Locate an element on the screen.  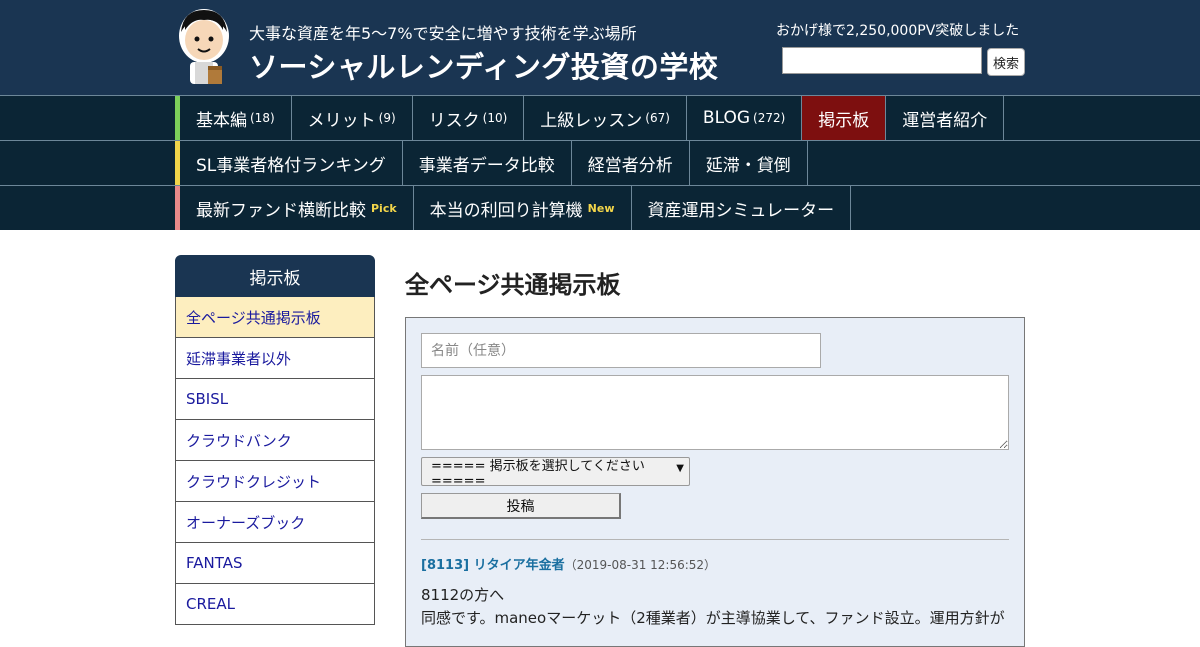
pick-badge: Pick is located at coordinates (384, 208).